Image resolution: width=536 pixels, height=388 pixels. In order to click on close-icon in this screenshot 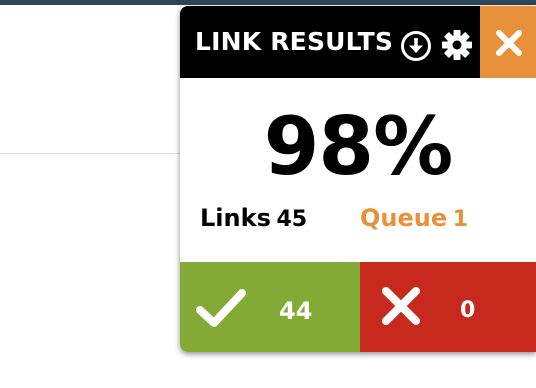, I will do `click(509, 43)`.